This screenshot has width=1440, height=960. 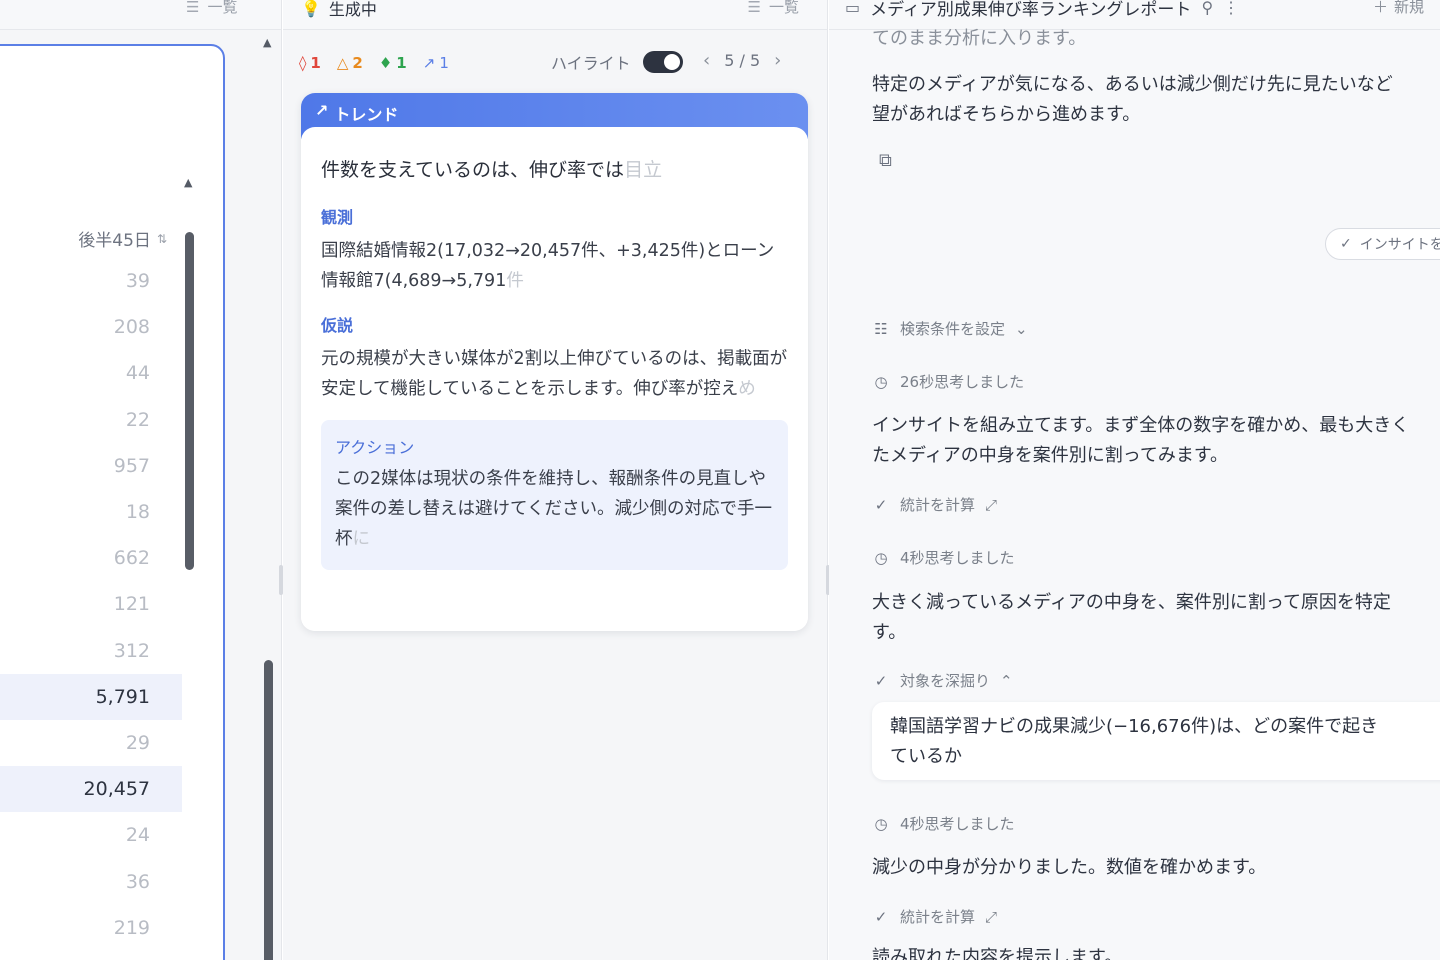 I want to click on table-scrollbar, so click(x=189, y=401).